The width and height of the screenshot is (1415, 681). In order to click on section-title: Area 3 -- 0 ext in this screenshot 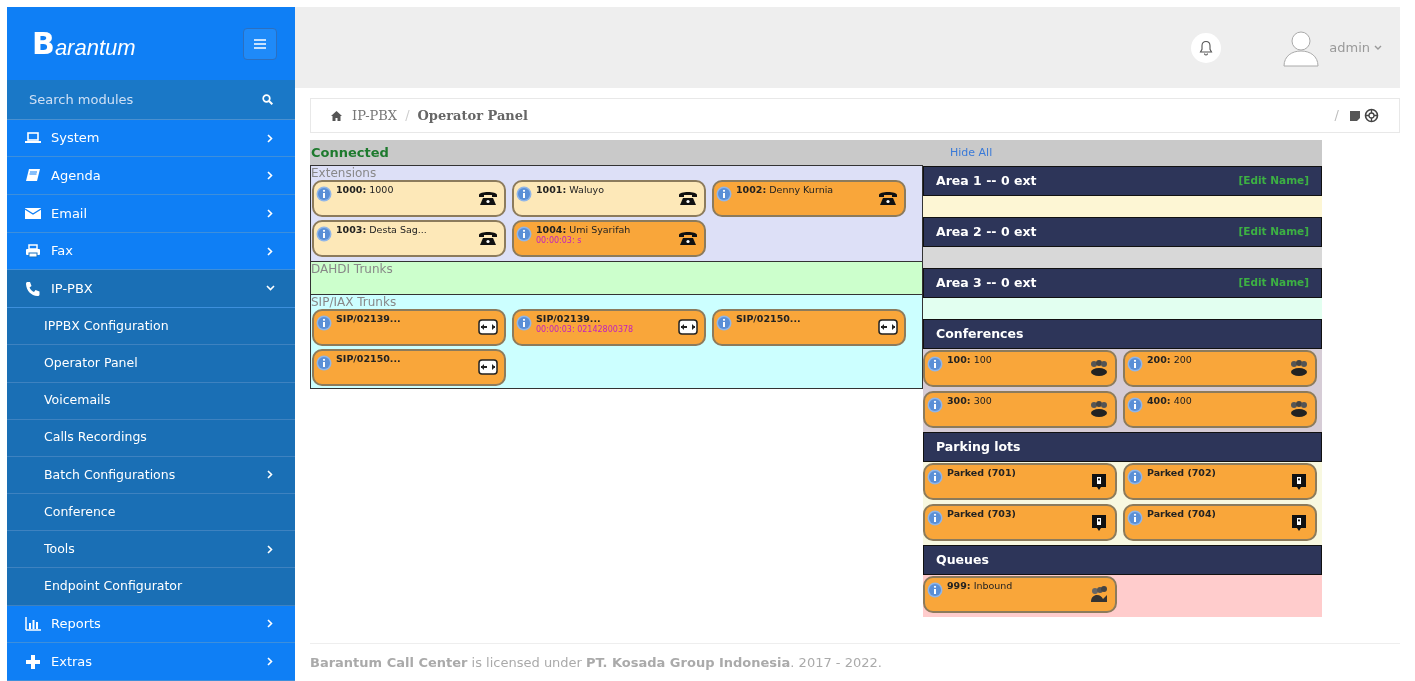, I will do `click(986, 282)`.